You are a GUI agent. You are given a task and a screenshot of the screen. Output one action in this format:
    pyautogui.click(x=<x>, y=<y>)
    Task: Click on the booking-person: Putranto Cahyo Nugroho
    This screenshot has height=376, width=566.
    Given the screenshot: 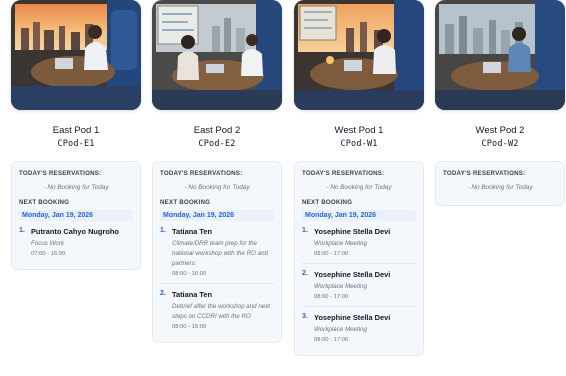 What is the action you would take?
    pyautogui.click(x=75, y=231)
    